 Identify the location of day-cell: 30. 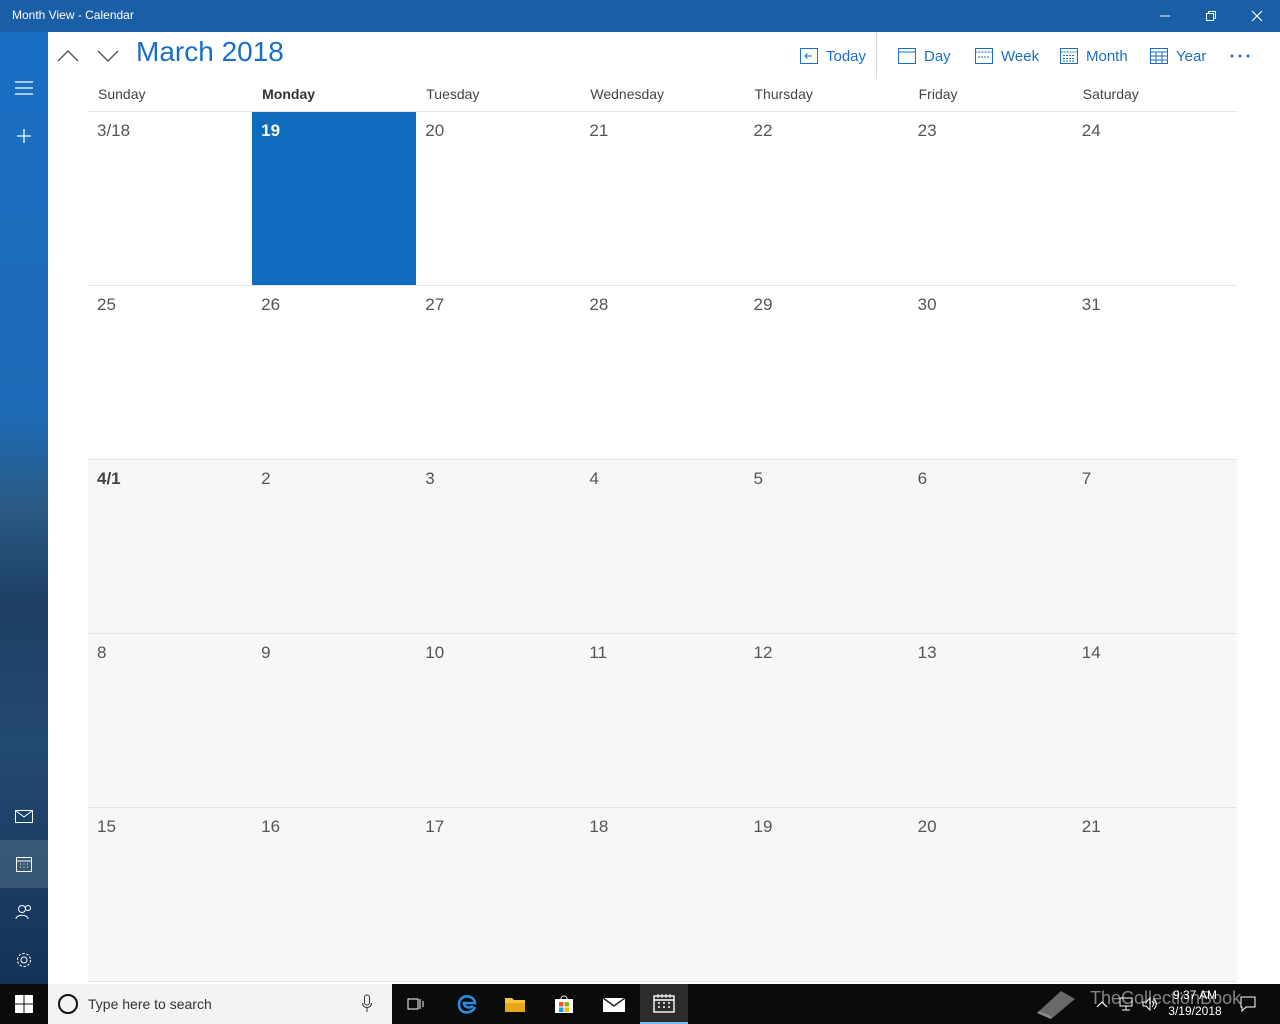
(991, 372).